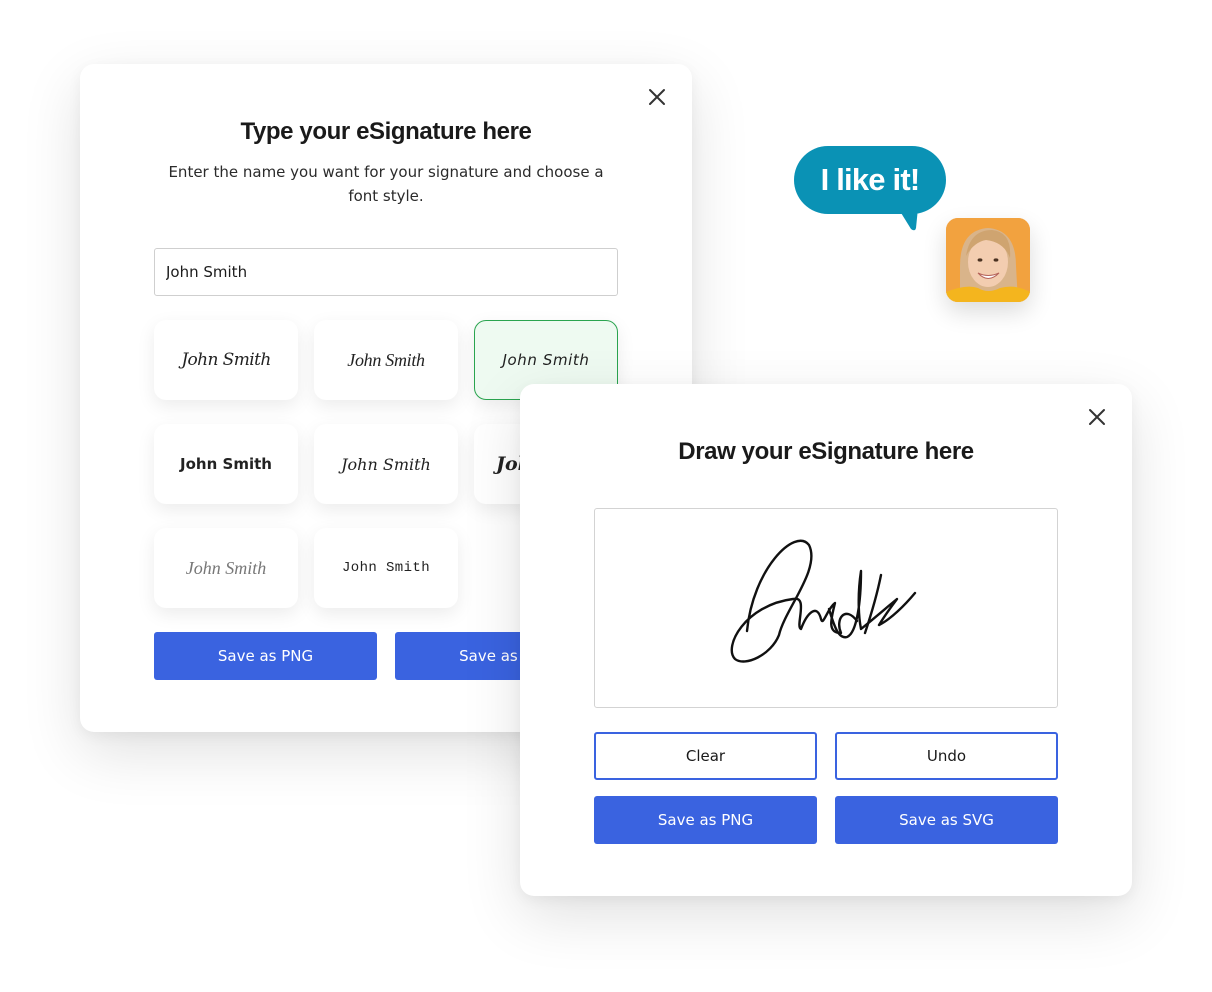 This screenshot has width=1212, height=992. What do you see at coordinates (226, 464) in the screenshot?
I see `font-option-4: John Smith` at bounding box center [226, 464].